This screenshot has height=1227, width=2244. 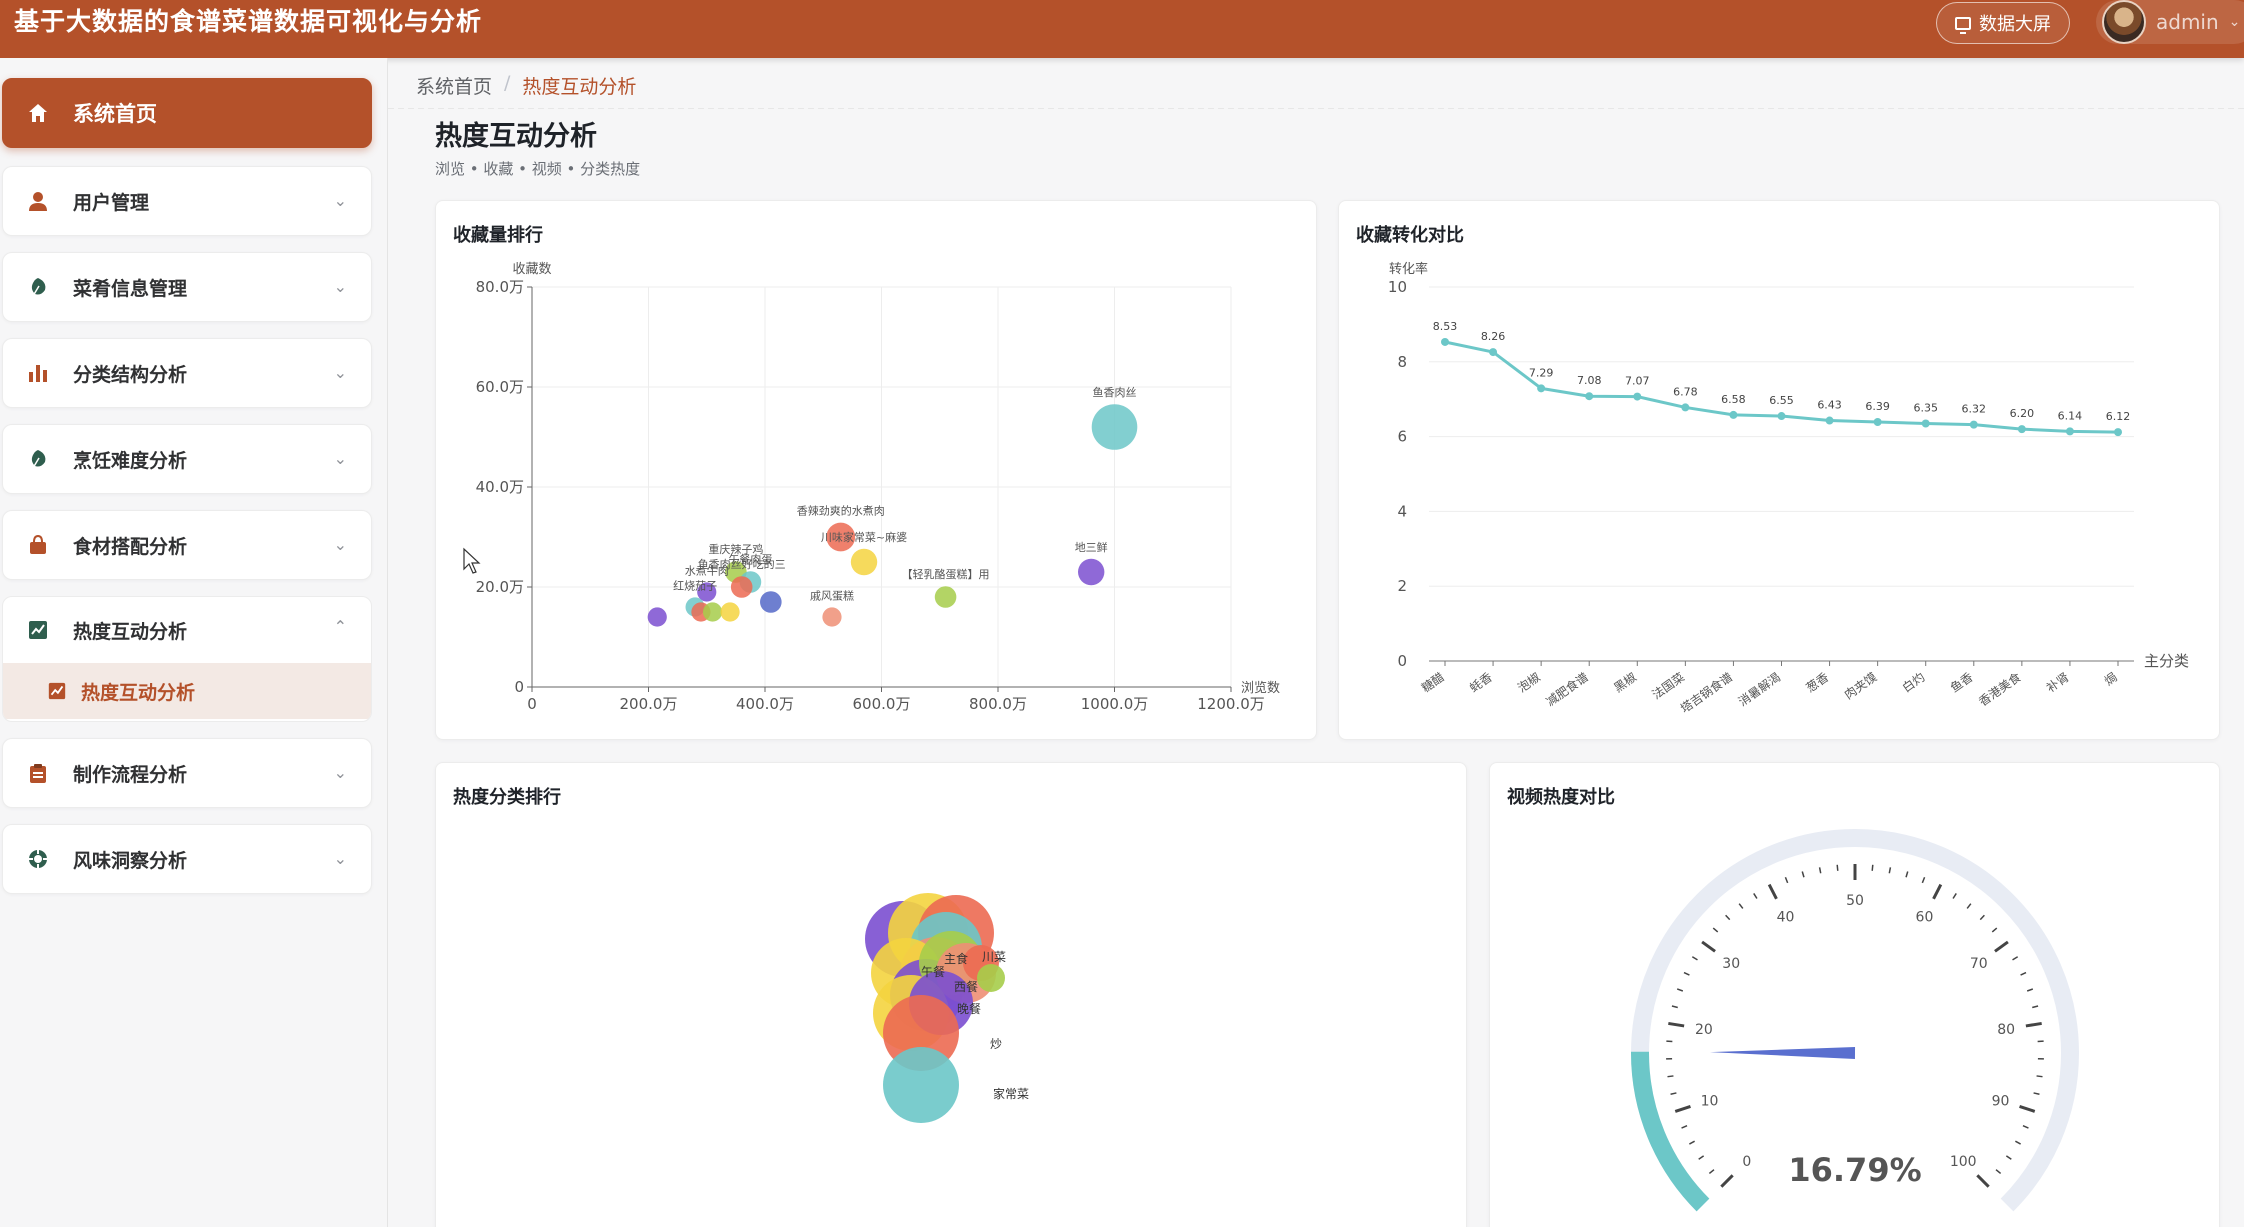 I want to click on sidebar-item-difficulty-analysis: 烹饪难度分析 ⌄, so click(x=187, y=459).